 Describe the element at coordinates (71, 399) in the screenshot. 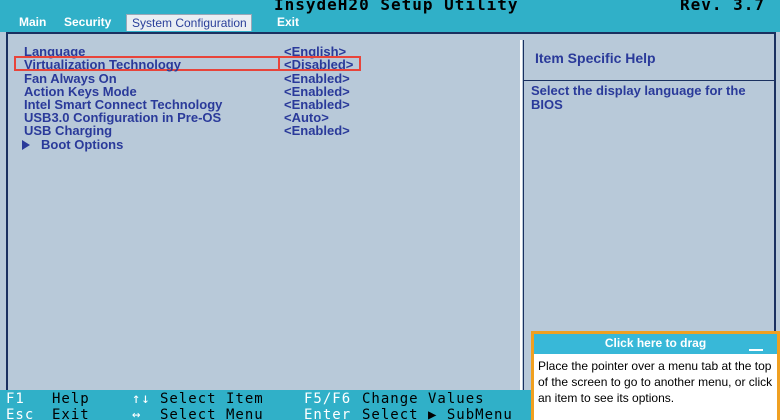

I see `key-f1-desc: Help` at that location.